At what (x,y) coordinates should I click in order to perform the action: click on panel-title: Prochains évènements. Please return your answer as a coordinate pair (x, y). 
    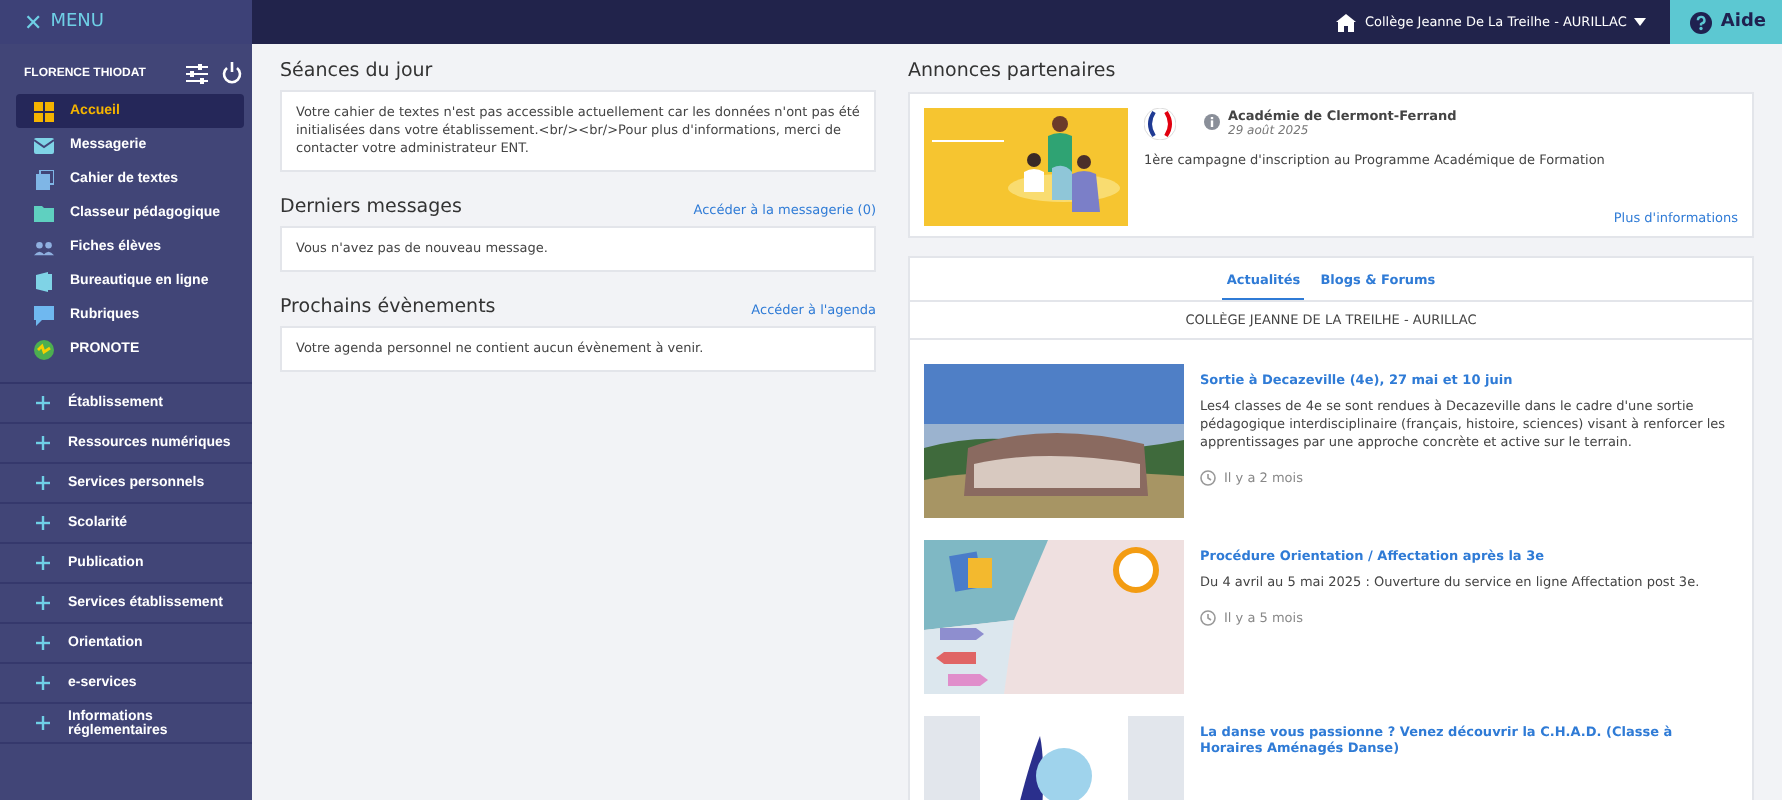
    Looking at the image, I should click on (388, 307).